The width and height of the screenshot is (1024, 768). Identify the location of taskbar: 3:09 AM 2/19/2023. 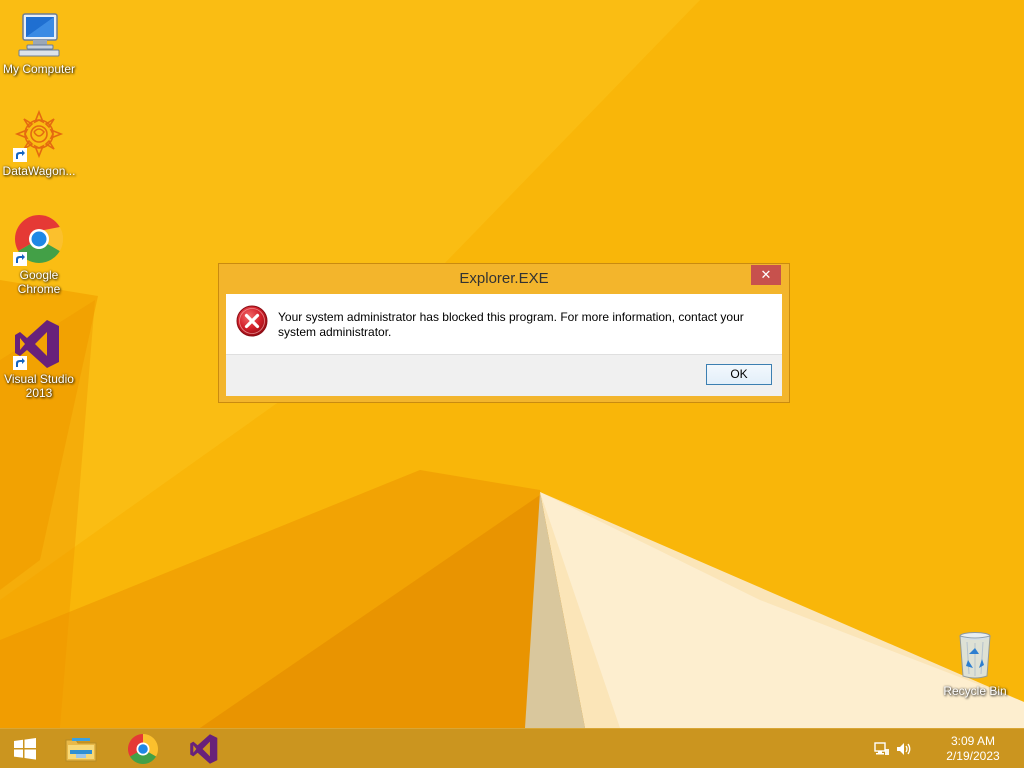
(512, 748).